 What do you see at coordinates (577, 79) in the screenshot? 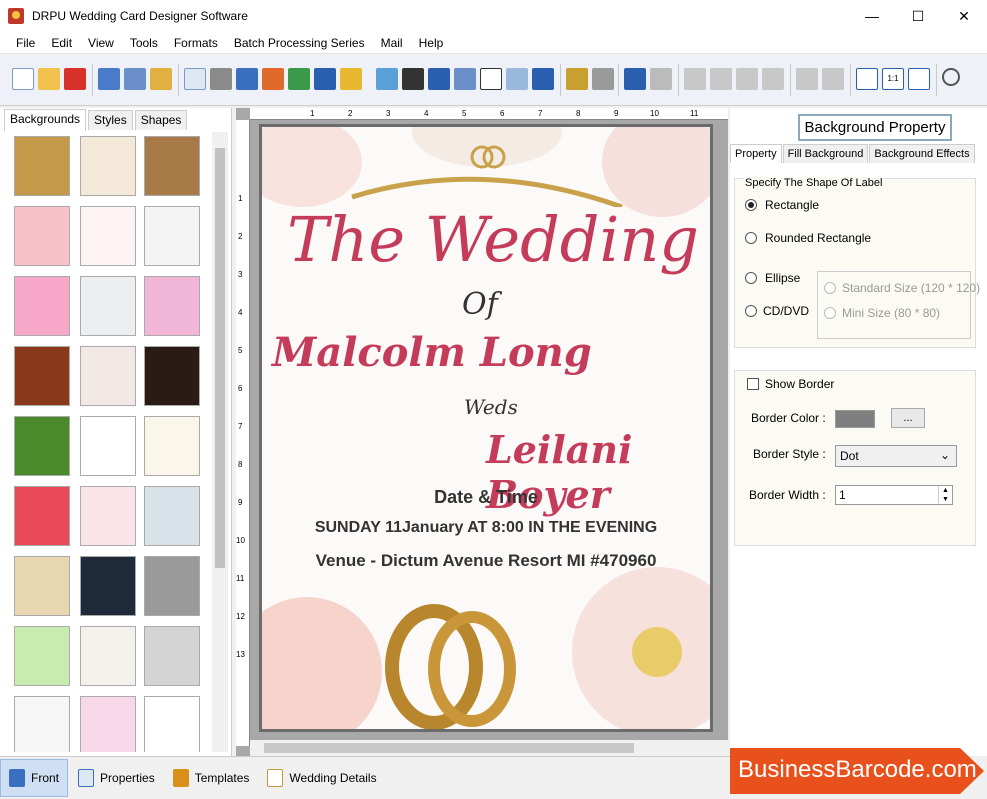
I see `database-icon` at bounding box center [577, 79].